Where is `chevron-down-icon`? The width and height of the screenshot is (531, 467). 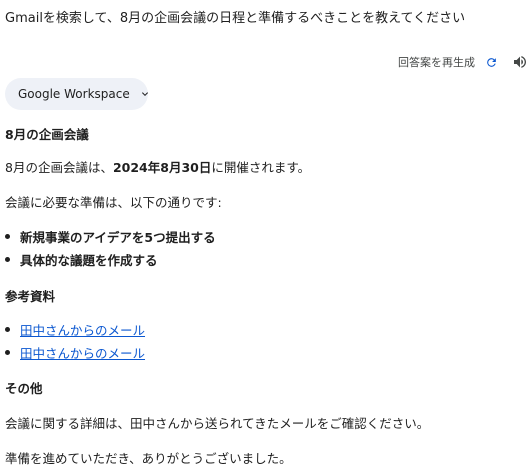 chevron-down-icon is located at coordinates (145, 94).